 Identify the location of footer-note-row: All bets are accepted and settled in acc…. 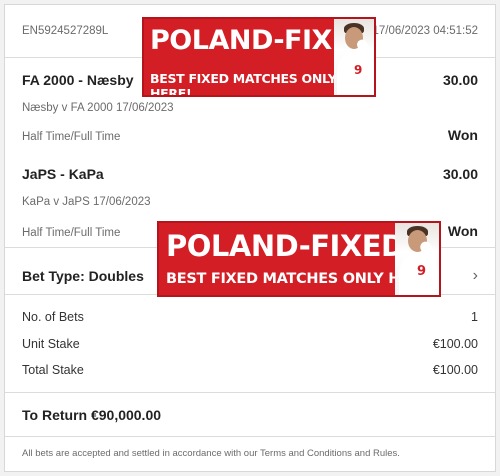
(250, 453).